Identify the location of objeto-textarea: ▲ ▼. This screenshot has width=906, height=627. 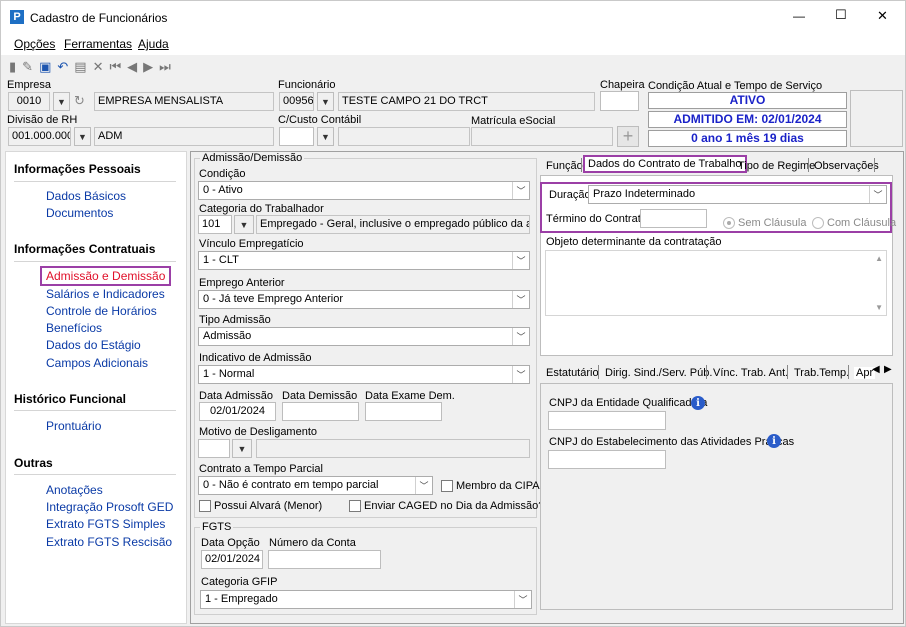
(716, 283).